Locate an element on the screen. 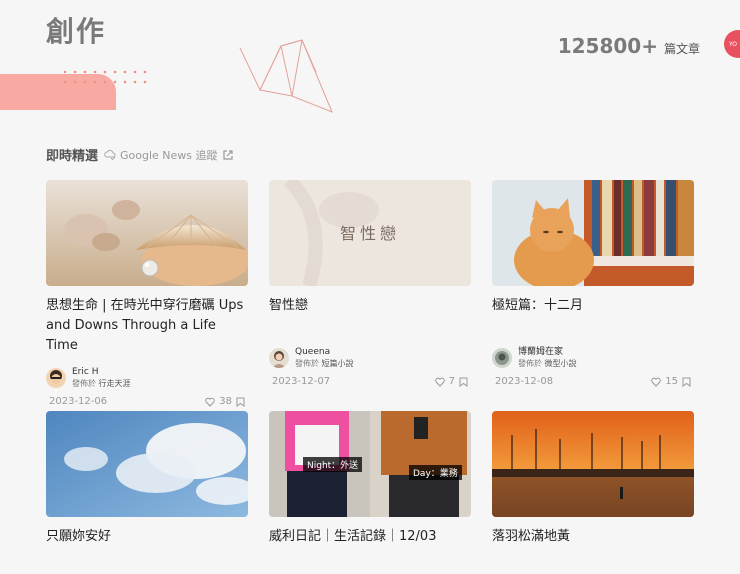  article-meta: 2023-12-08 15 is located at coordinates (593, 381).